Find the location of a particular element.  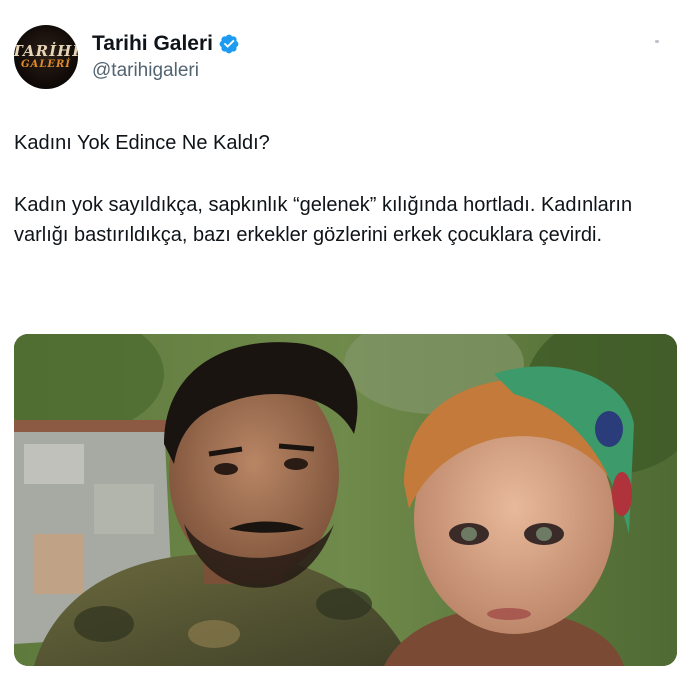

author-names: Tarihi Galeri @tarihigaleri is located at coordinates (166, 57).